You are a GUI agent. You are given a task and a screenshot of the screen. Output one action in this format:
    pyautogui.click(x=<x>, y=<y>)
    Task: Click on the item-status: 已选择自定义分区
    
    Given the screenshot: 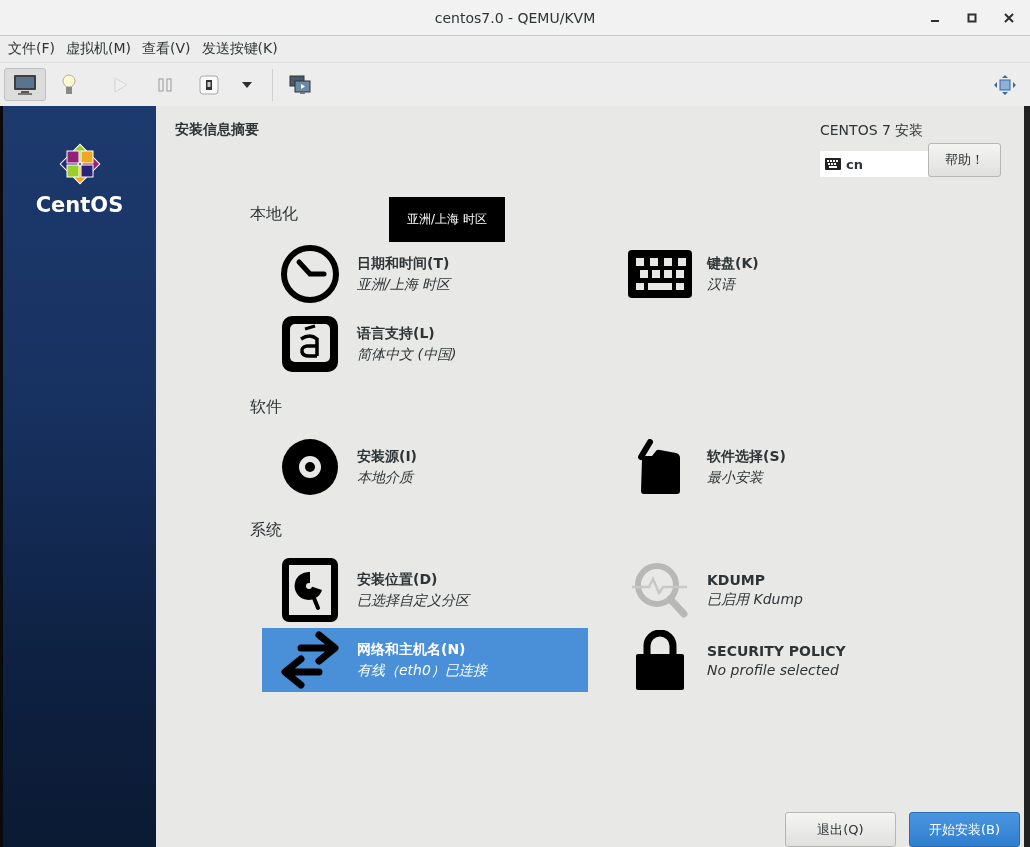 What is the action you would take?
    pyautogui.click(x=413, y=600)
    